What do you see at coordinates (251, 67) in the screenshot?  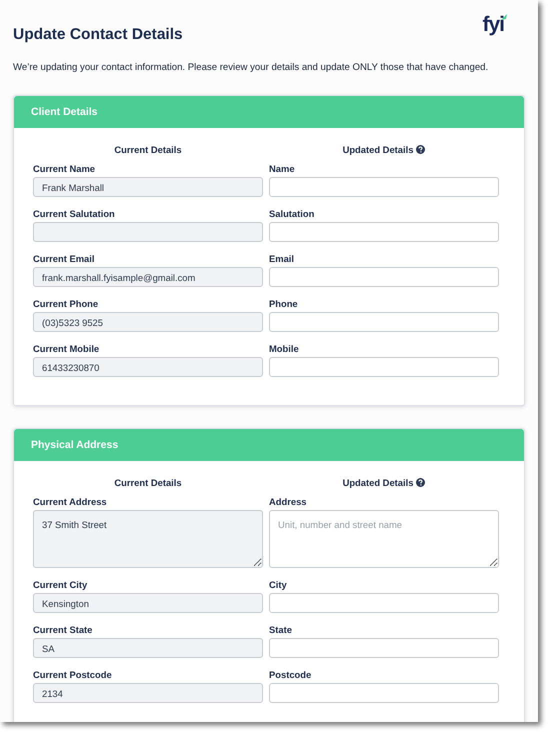 I see `intro-text: We’re updating your contact information. Please review your details and update ONLY those that have changed.` at bounding box center [251, 67].